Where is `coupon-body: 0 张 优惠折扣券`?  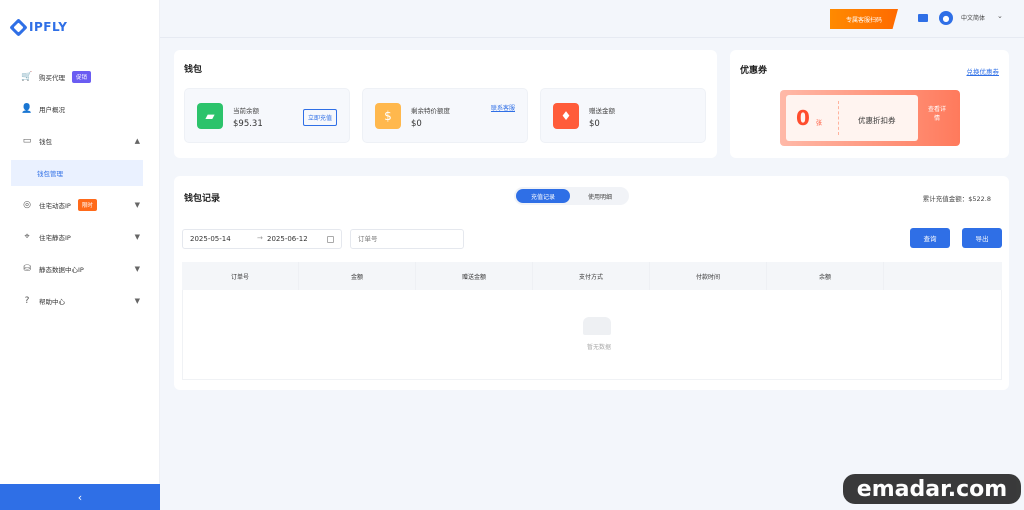
coupon-body: 0 张 优惠折扣券 is located at coordinates (852, 118).